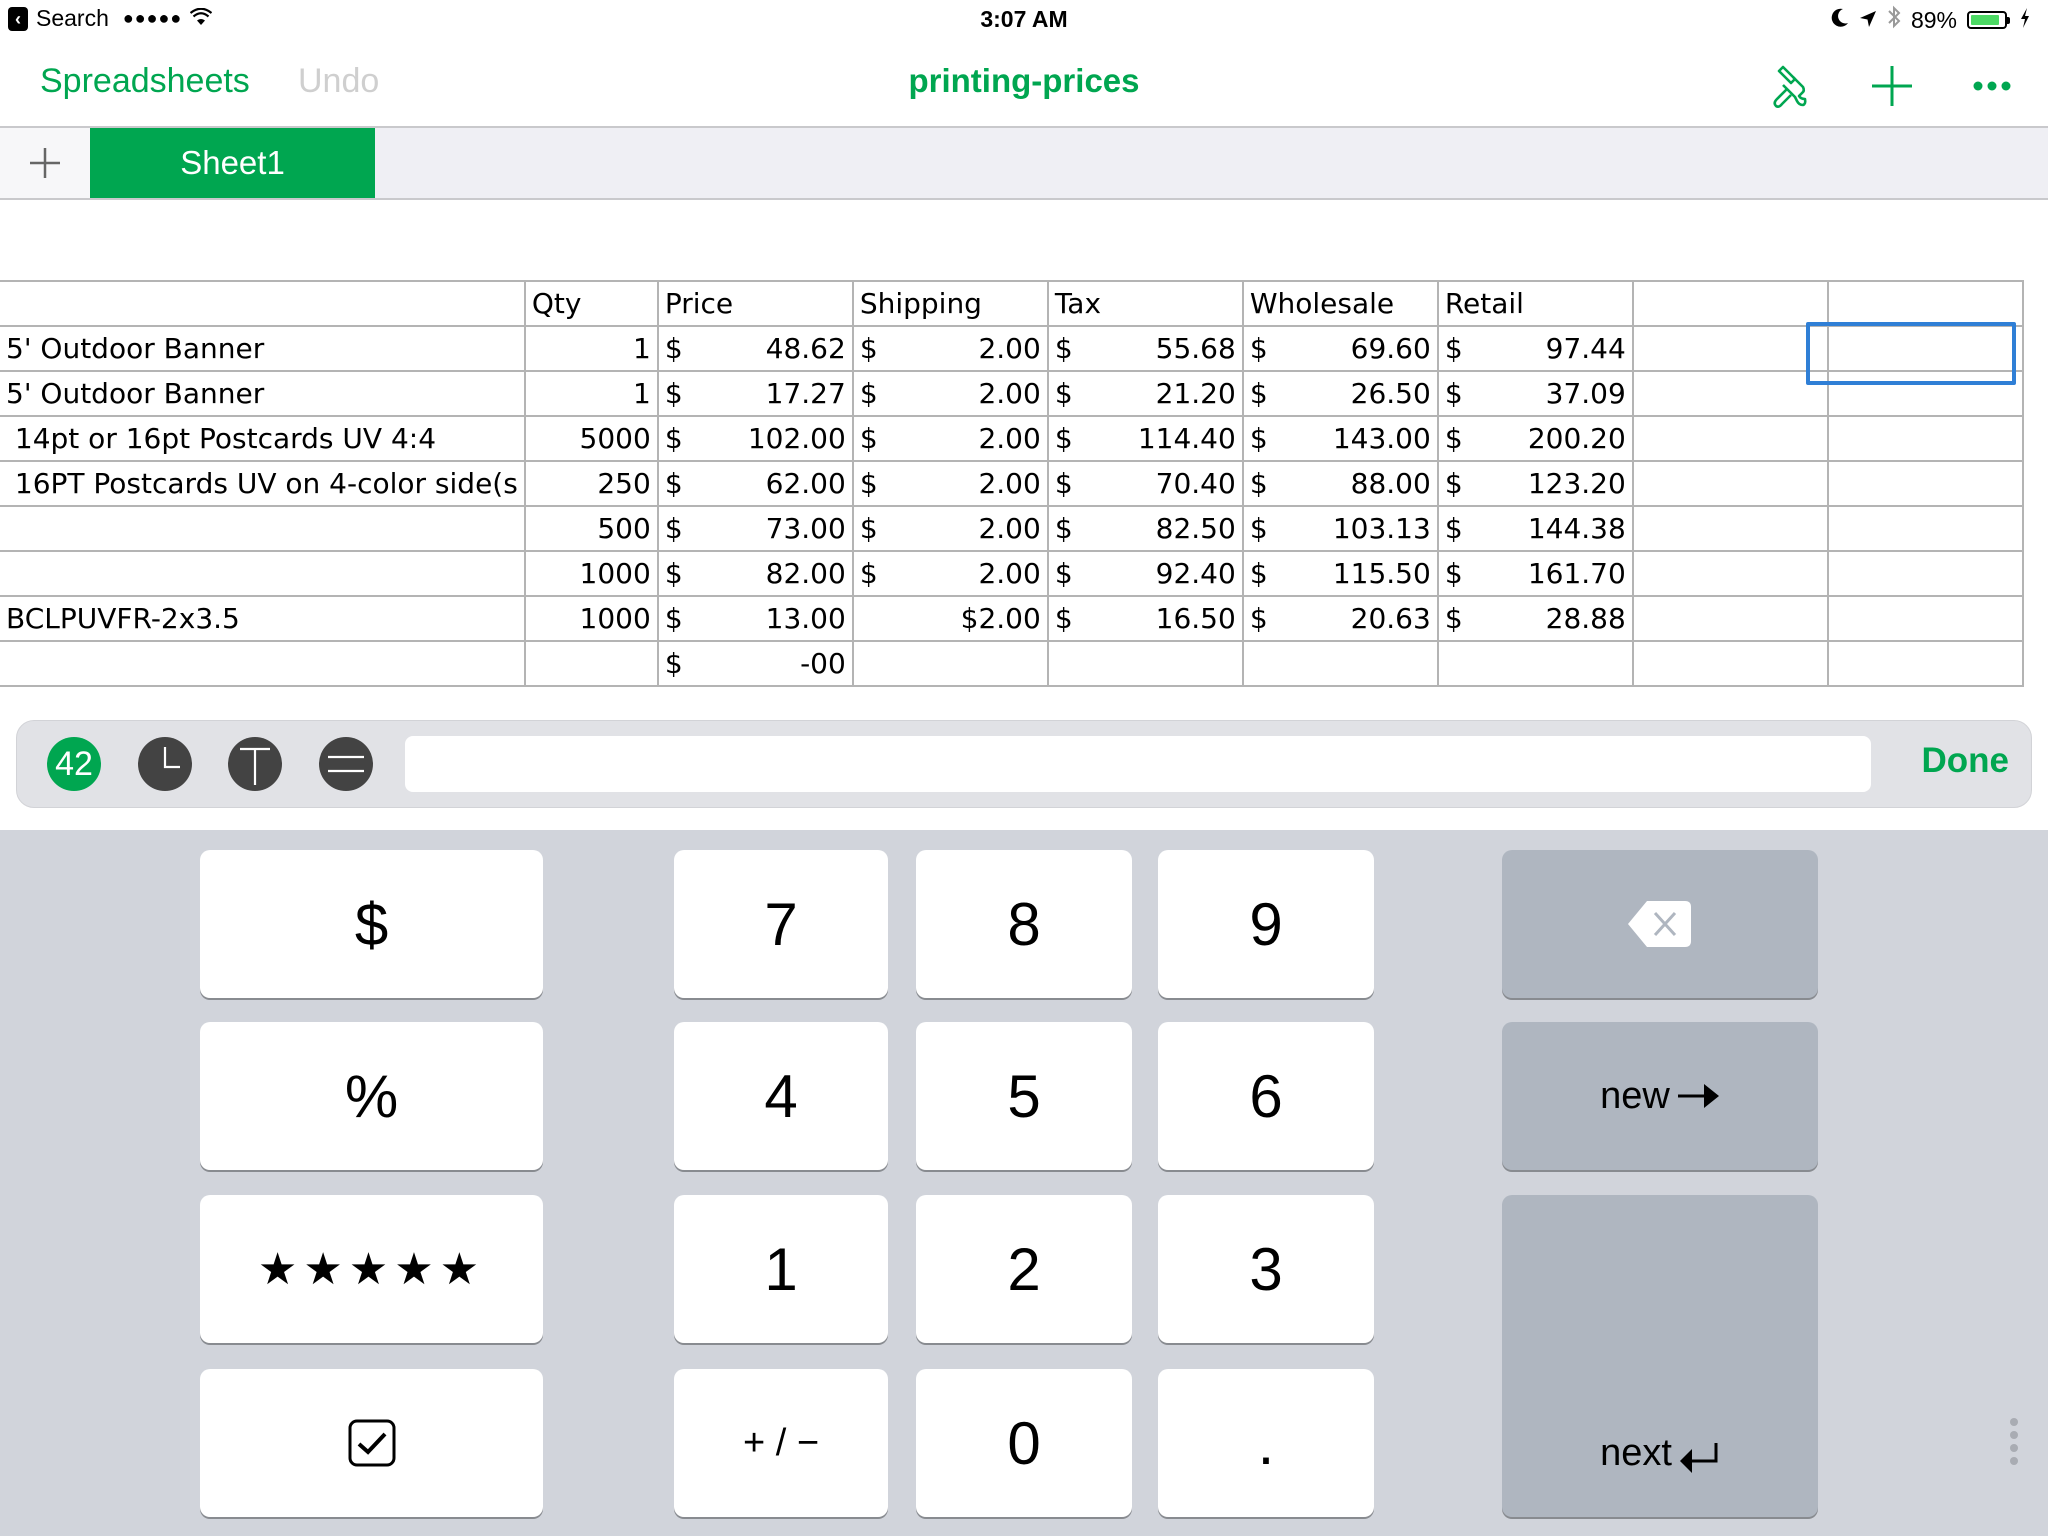 The height and width of the screenshot is (1536, 2048). I want to click on cell-qty, so click(591, 663).